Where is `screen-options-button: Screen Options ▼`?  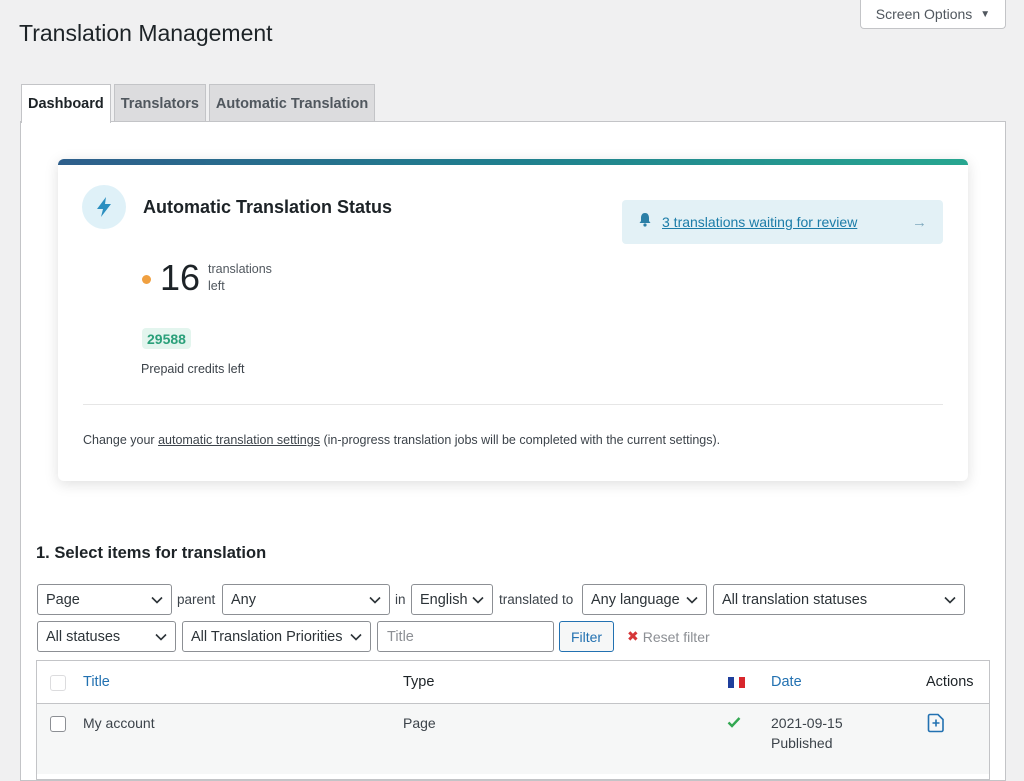 screen-options-button: Screen Options ▼ is located at coordinates (933, 14).